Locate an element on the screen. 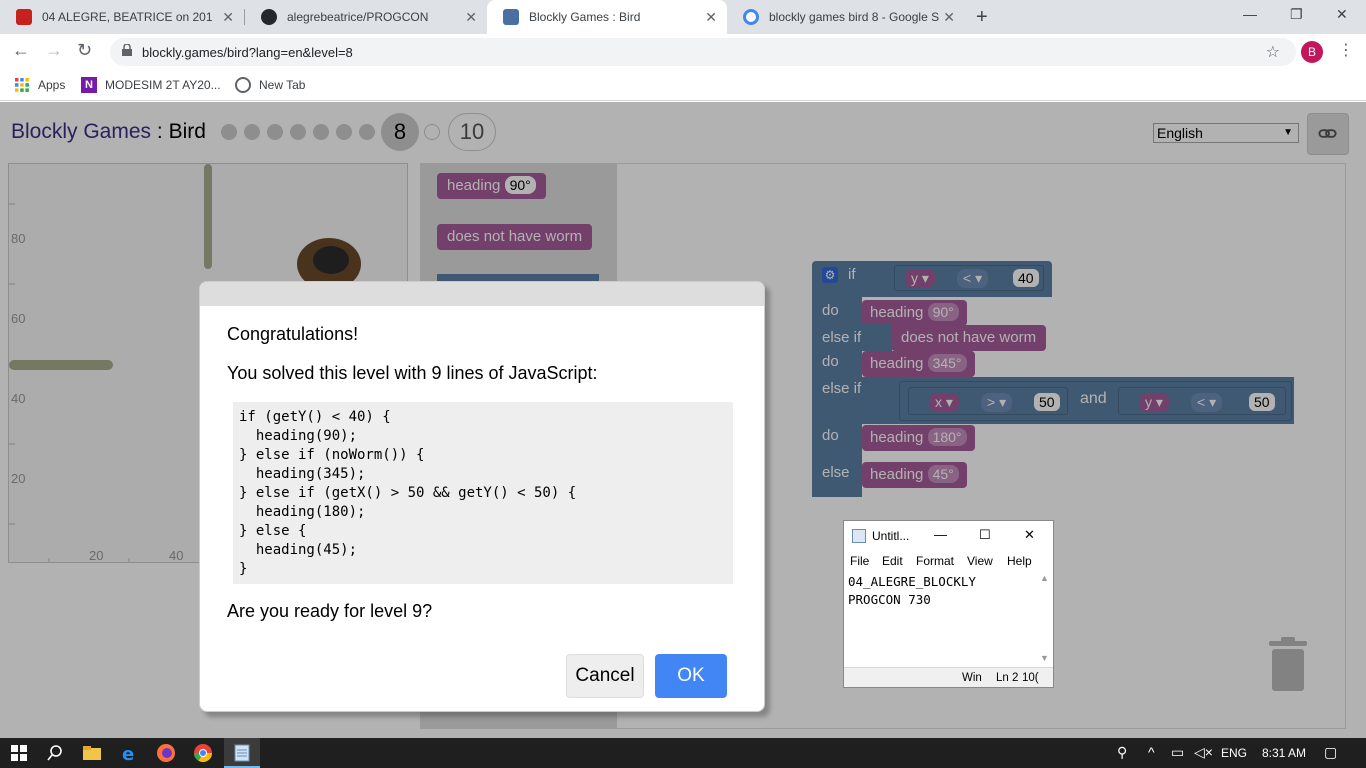  notification-icon: ▢ is located at coordinates (1330, 752).